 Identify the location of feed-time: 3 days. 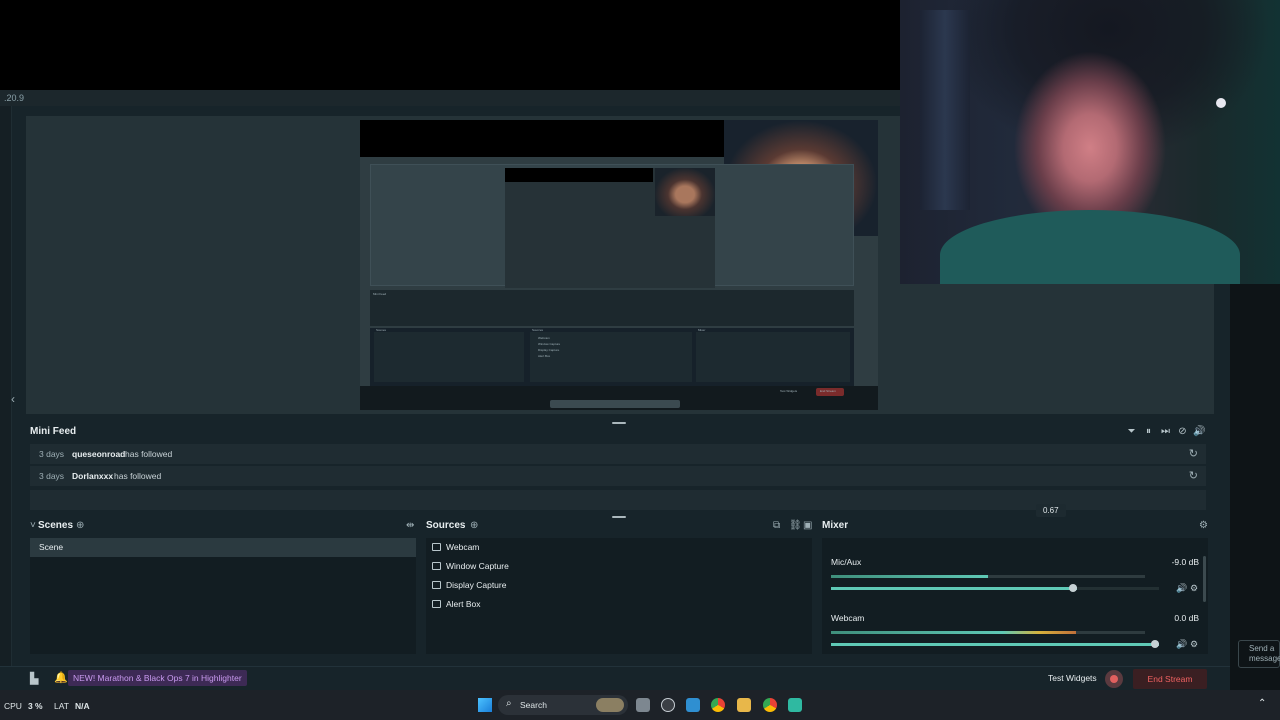
(52, 454).